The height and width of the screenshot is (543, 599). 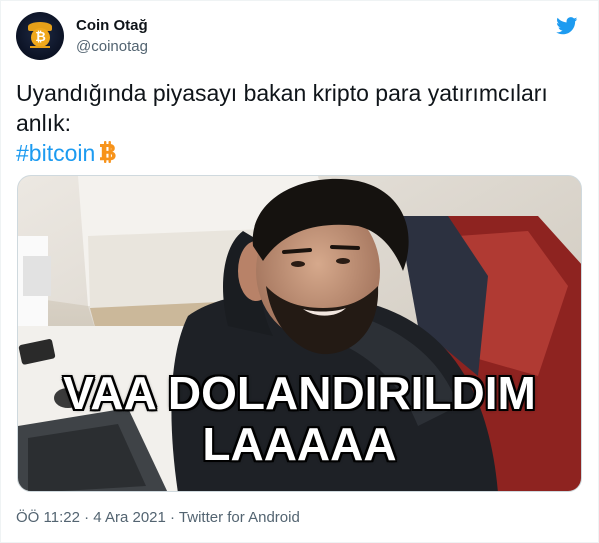 What do you see at coordinates (239, 517) in the screenshot?
I see `tweet-source: Twitter for Android` at bounding box center [239, 517].